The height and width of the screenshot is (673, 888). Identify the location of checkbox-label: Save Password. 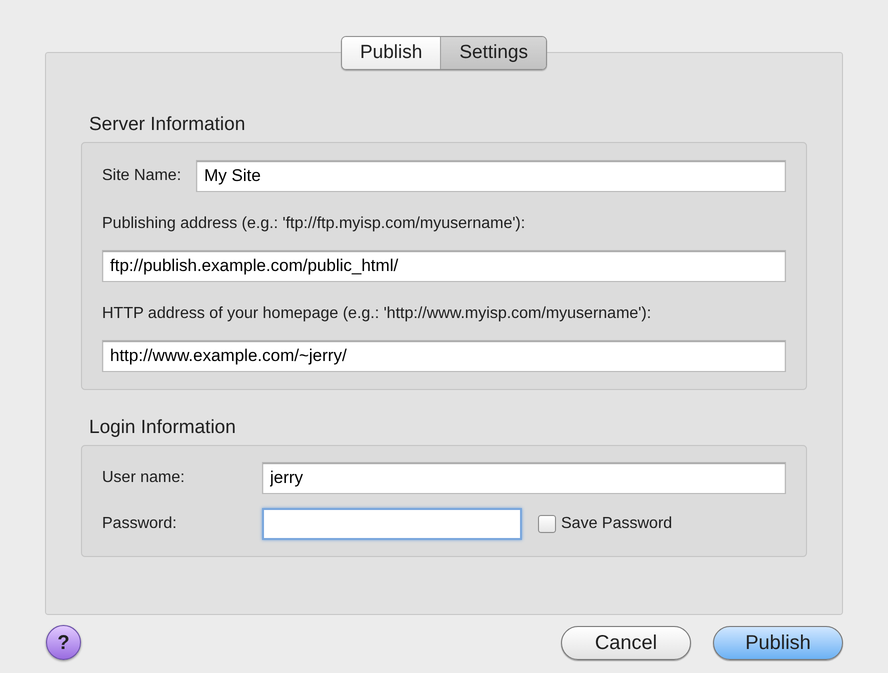
(616, 524).